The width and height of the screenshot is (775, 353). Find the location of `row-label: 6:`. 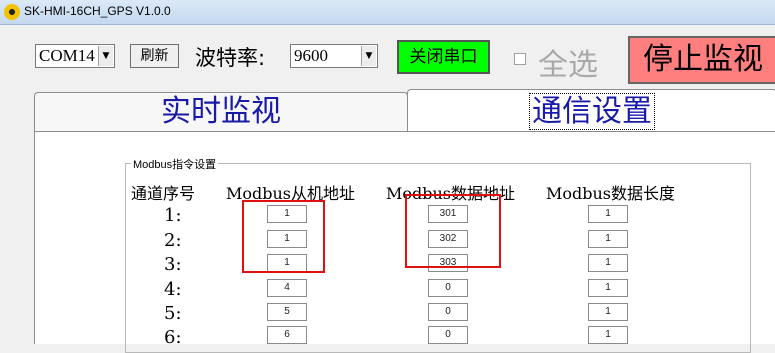

row-label: 6: is located at coordinates (173, 337).